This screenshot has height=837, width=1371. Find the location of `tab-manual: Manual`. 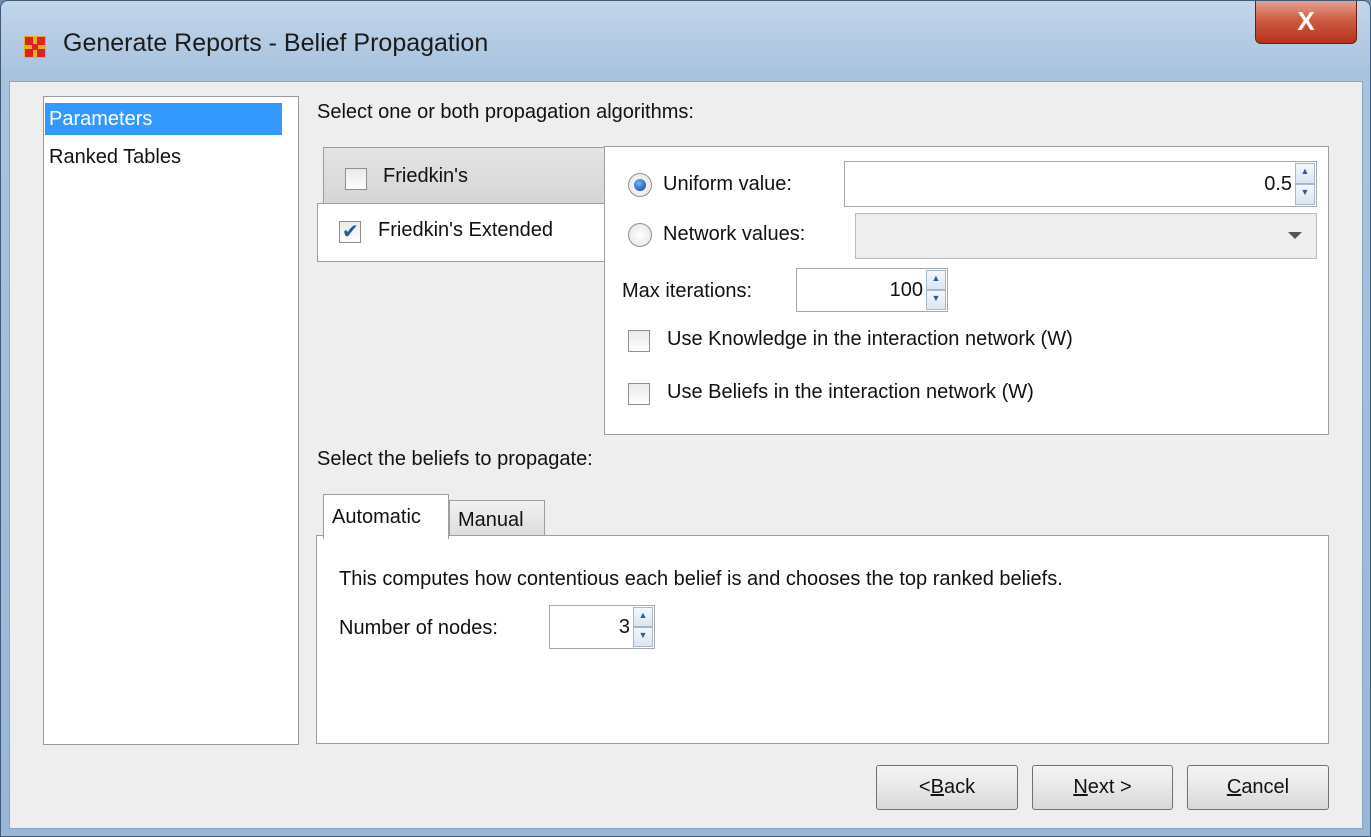

tab-manual: Manual is located at coordinates (497, 518).